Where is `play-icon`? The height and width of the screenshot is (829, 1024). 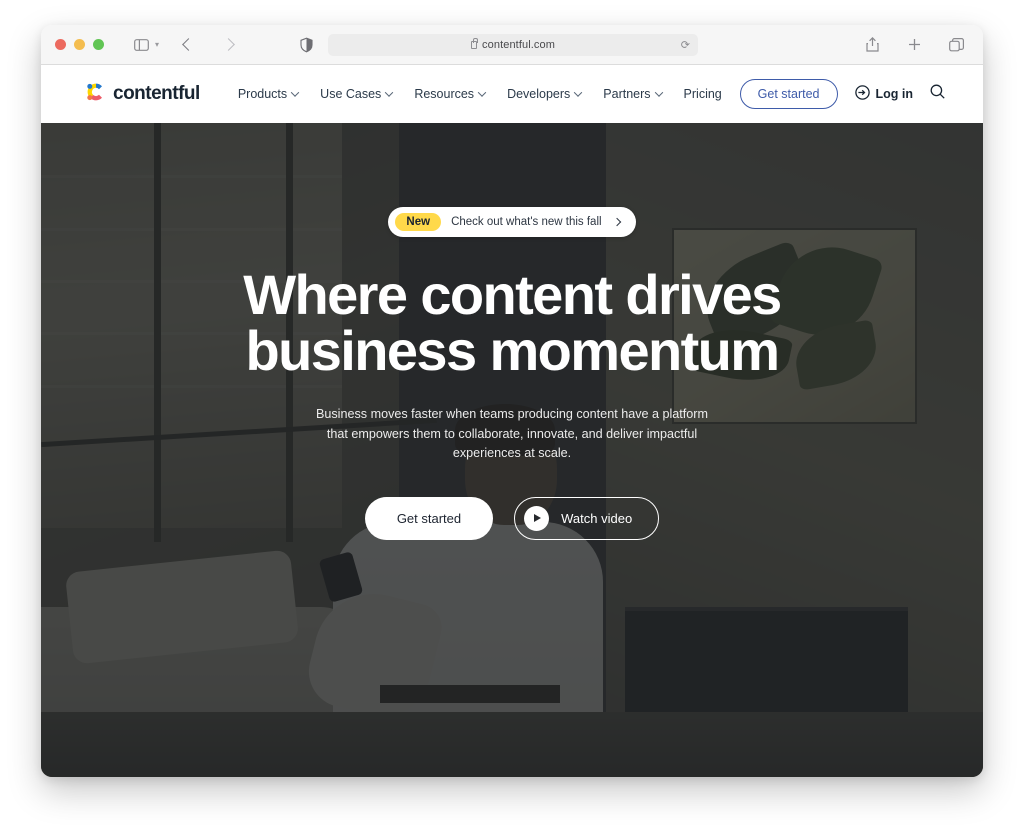 play-icon is located at coordinates (537, 518).